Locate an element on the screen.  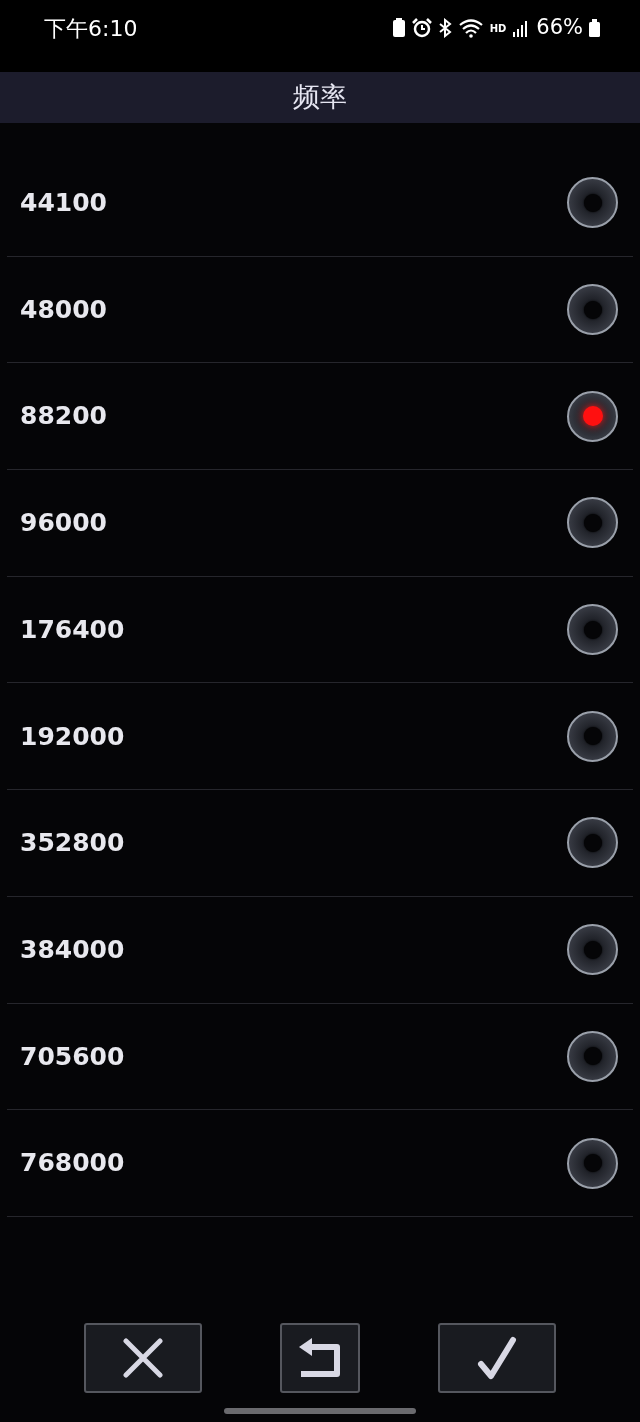
frequency-label: 176400 is located at coordinates (72, 629).